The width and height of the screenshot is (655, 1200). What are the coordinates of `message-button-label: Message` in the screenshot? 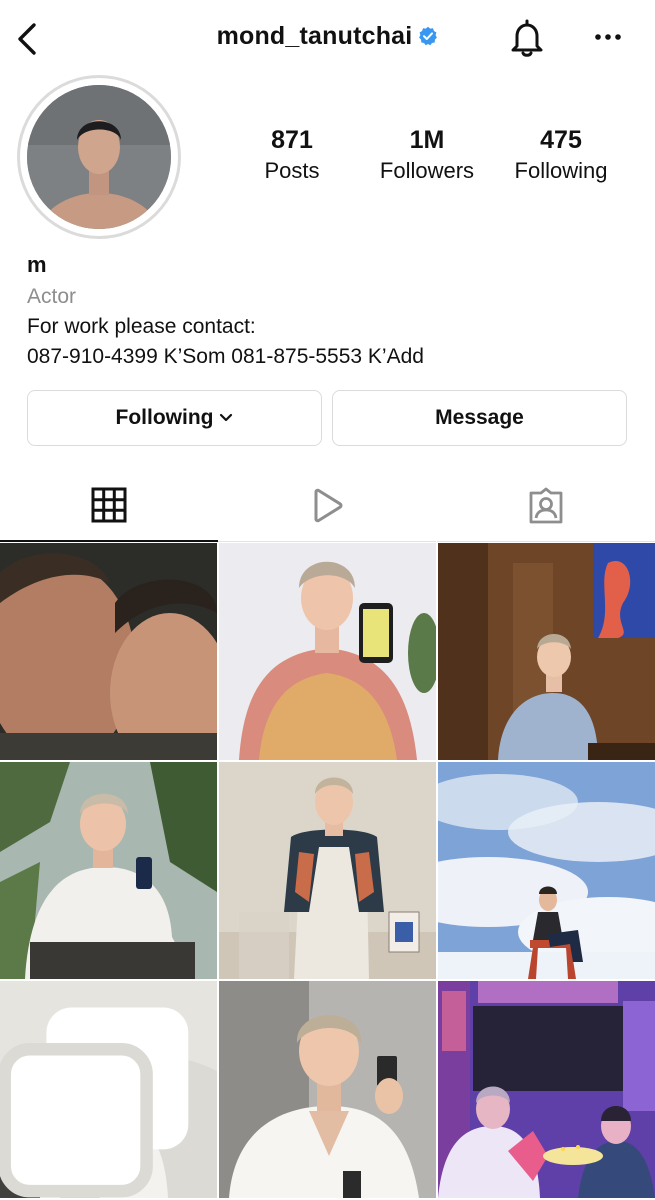 It's located at (479, 417).